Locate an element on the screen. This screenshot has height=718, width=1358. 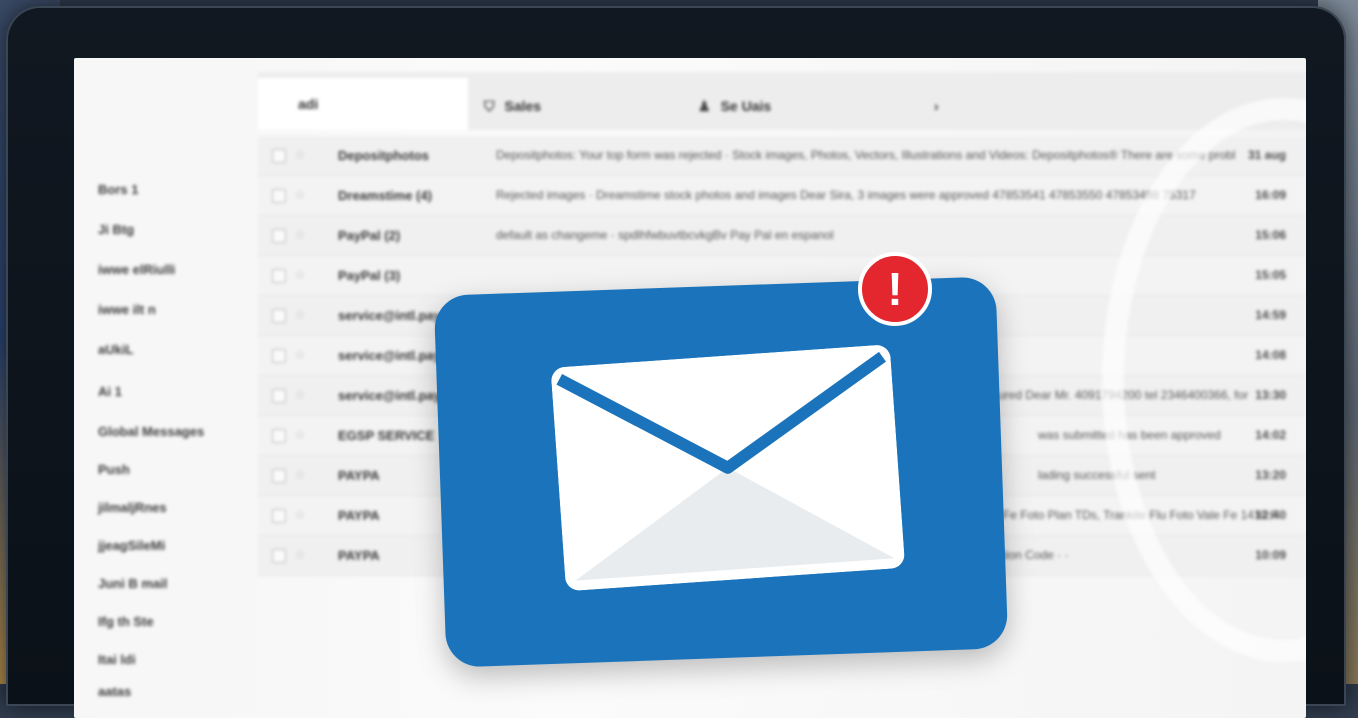
alert-badge: ! is located at coordinates (895, 289).